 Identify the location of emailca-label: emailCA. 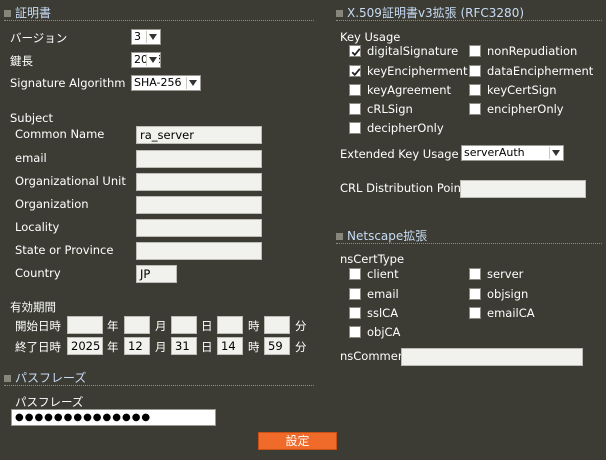
(511, 313).